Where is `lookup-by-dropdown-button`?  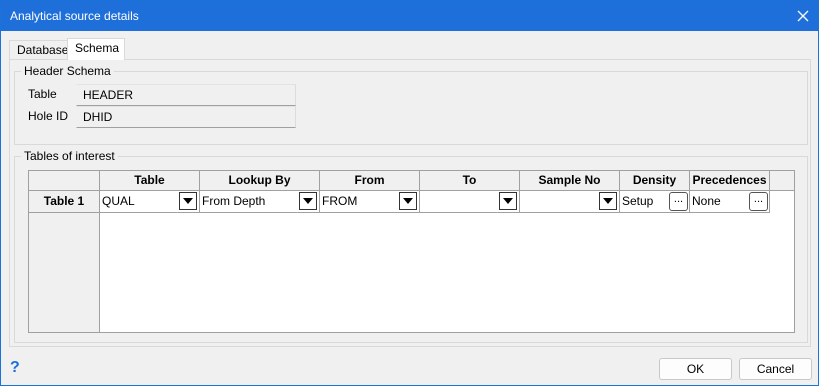
lookup-by-dropdown-button is located at coordinates (308, 201).